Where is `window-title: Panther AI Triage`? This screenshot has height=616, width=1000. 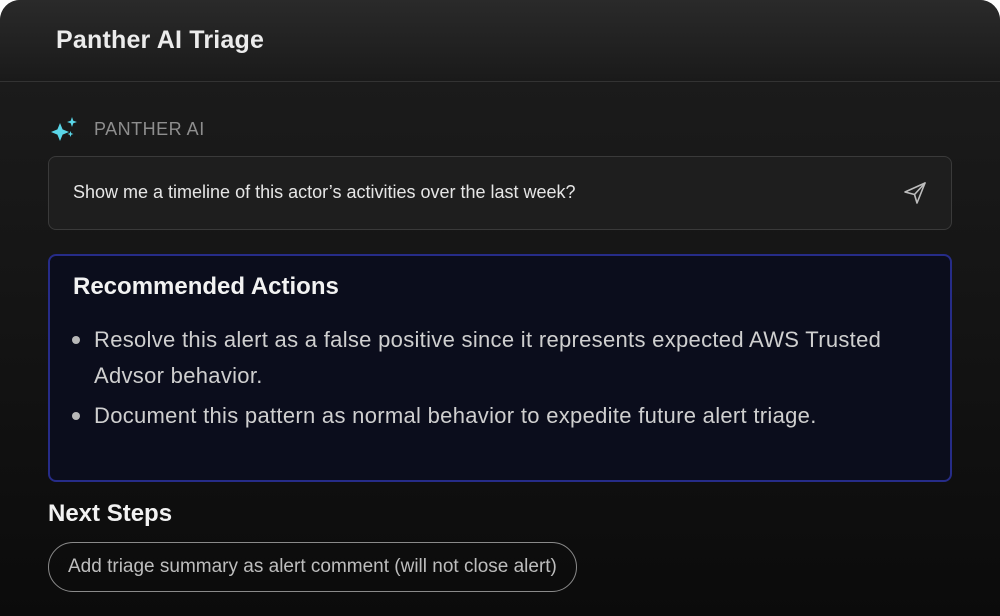 window-title: Panther AI Triage is located at coordinates (160, 40).